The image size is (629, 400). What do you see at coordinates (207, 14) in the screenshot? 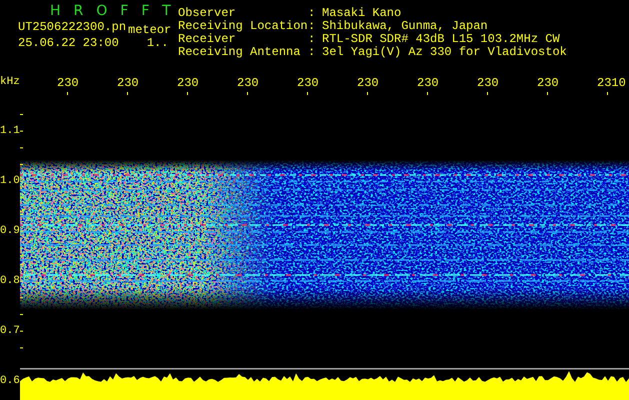
I see `info-label: Observer` at bounding box center [207, 14].